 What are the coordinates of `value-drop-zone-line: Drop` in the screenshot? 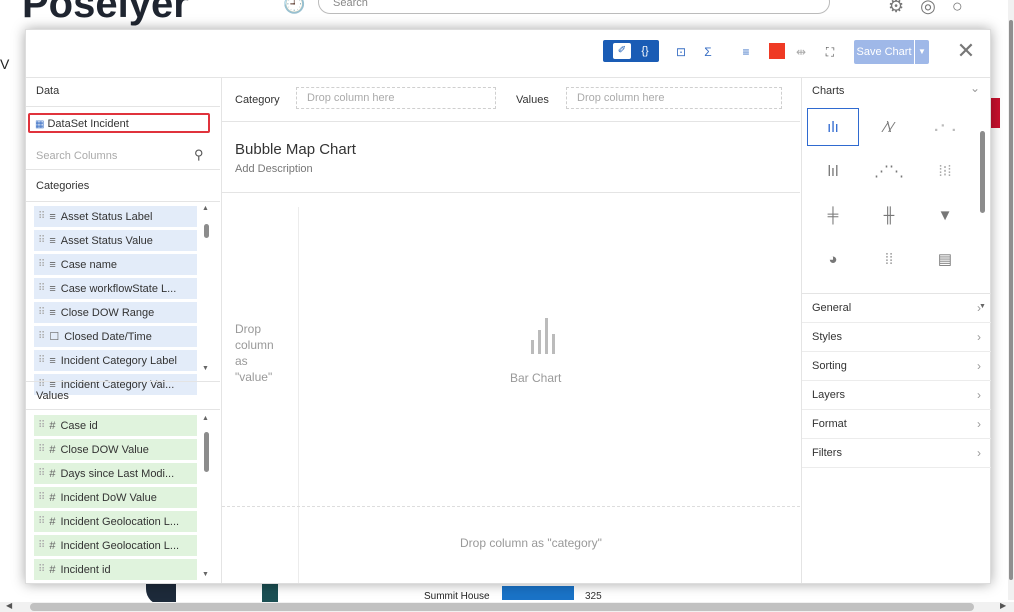 It's located at (248, 329).